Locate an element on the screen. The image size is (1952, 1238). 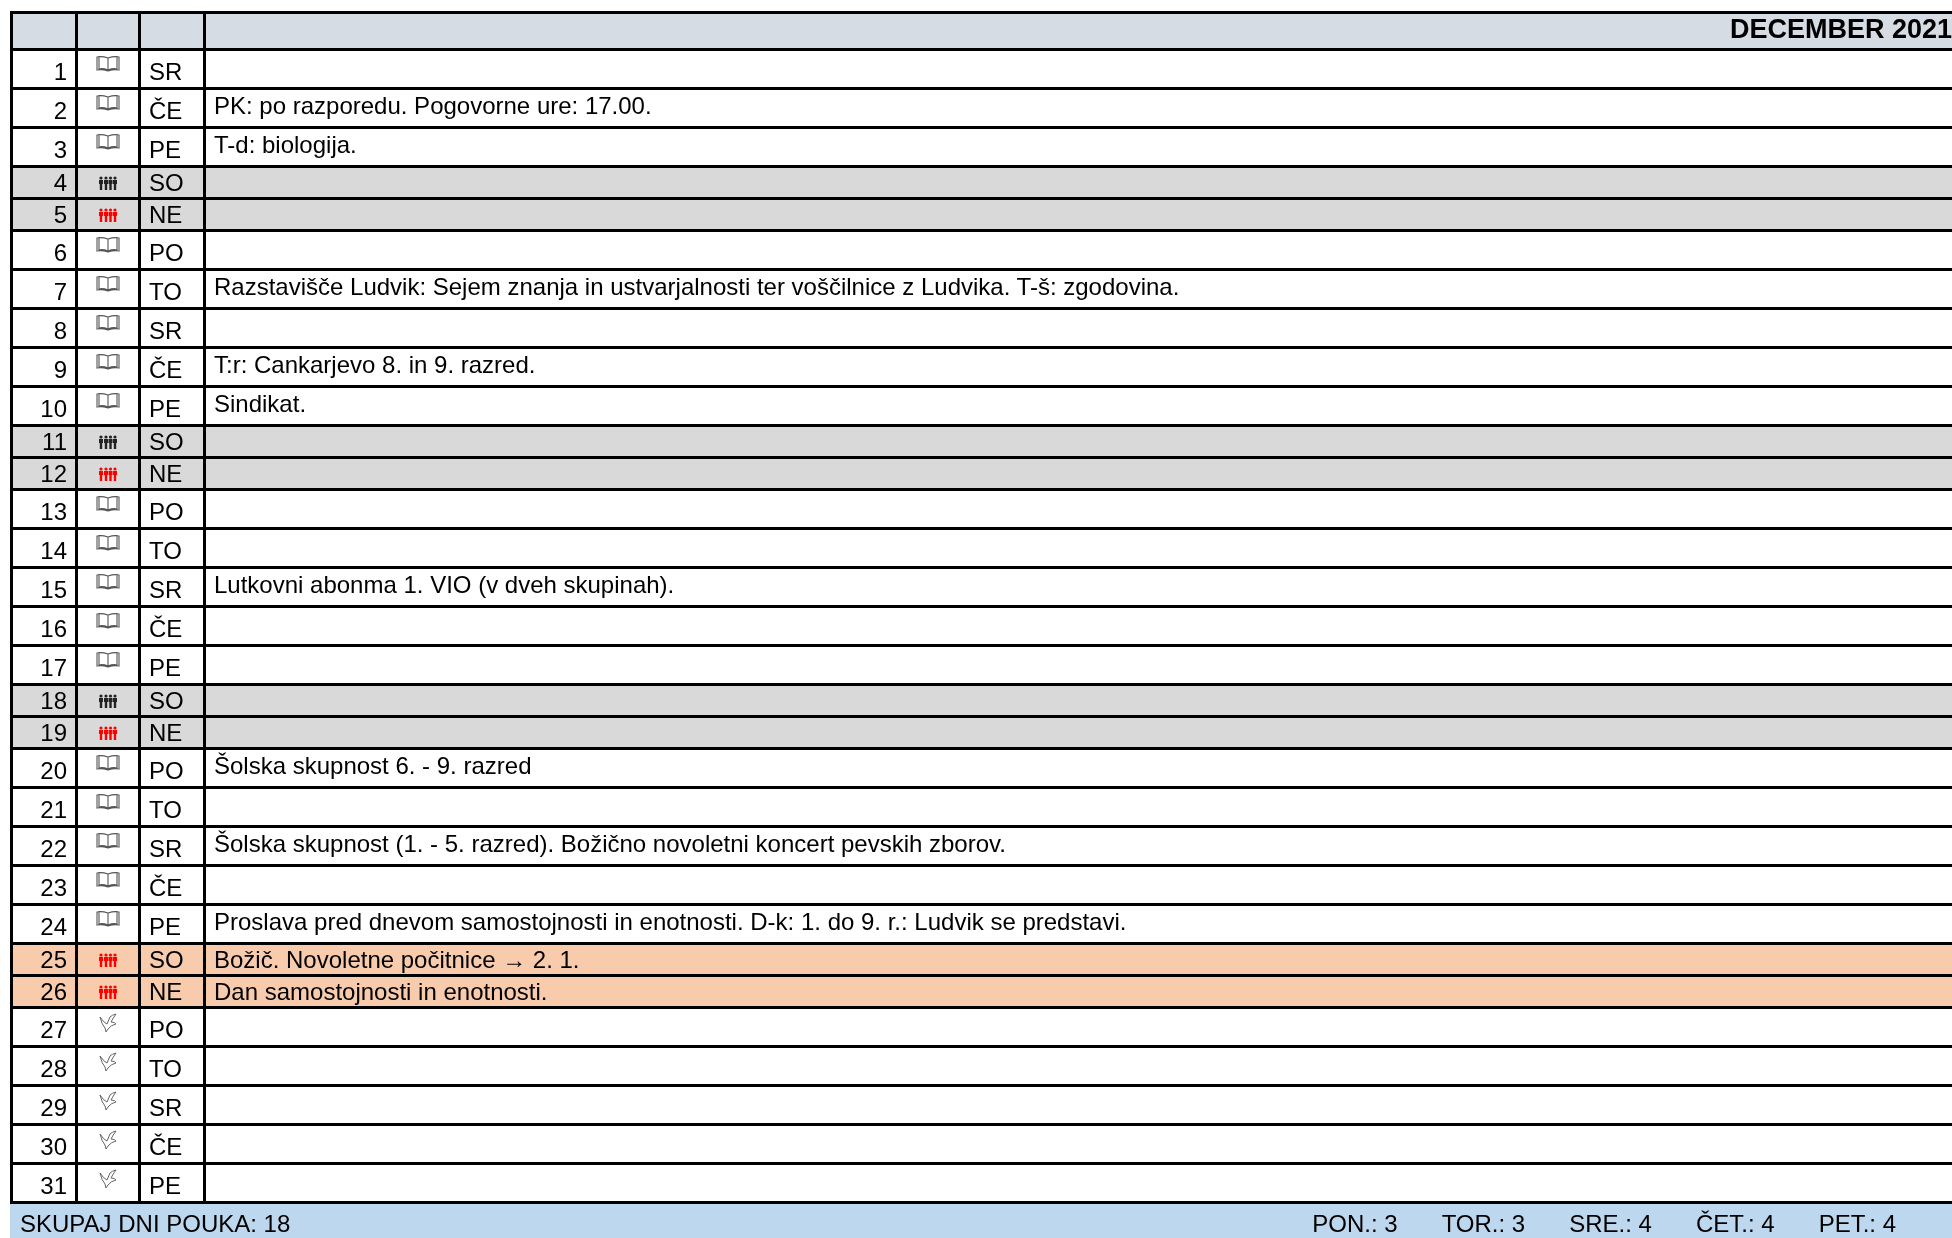
event-note: Sindikat. is located at coordinates (260, 404).